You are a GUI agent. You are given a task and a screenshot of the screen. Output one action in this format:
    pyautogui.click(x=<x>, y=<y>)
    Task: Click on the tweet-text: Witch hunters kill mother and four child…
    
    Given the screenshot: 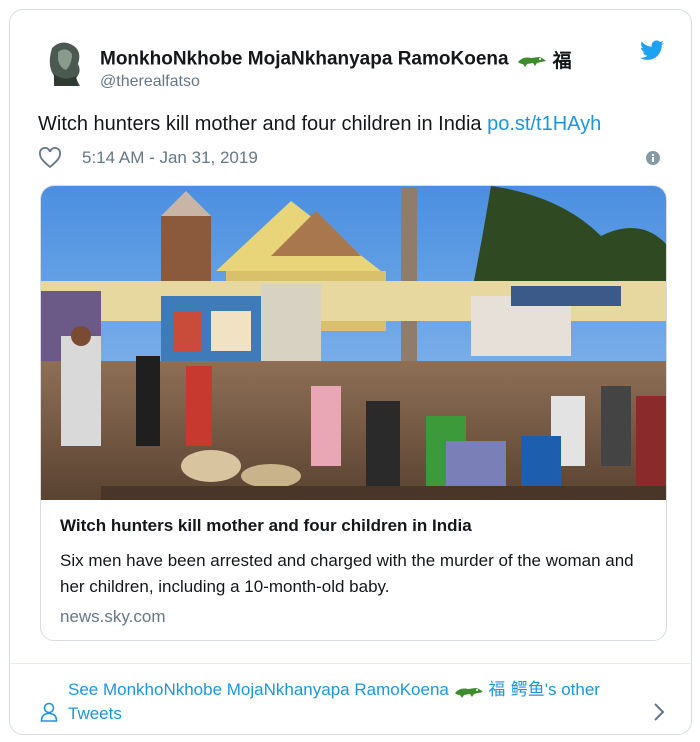 What is the action you would take?
    pyautogui.click(x=354, y=124)
    